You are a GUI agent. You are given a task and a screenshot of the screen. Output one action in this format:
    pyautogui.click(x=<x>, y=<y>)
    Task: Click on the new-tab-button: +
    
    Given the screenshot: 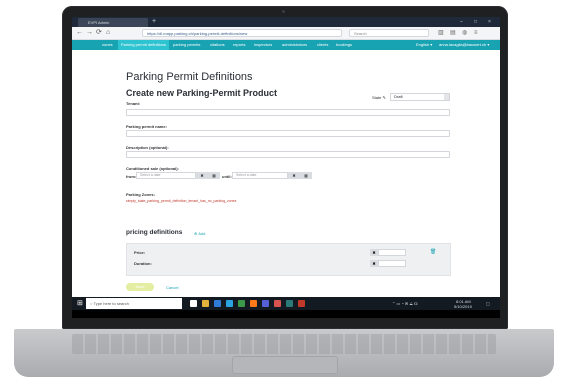 What is the action you would take?
    pyautogui.click(x=154, y=22)
    